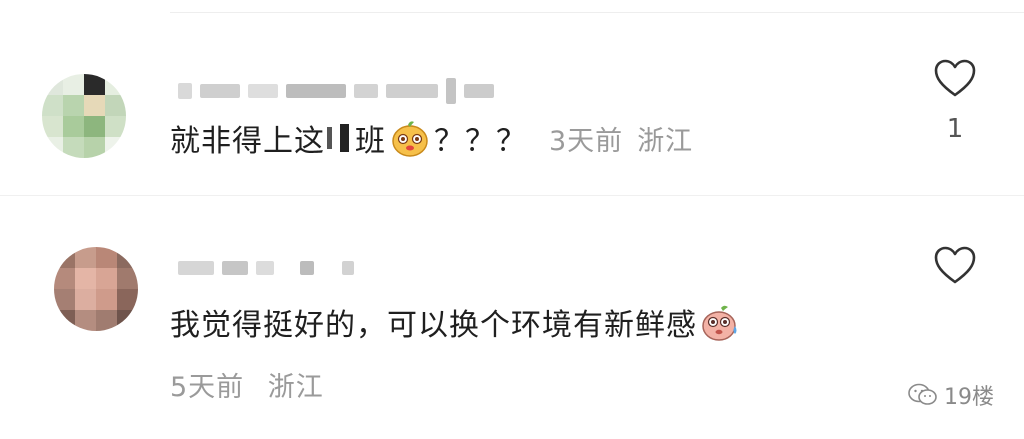 Image resolution: width=1024 pixels, height=439 pixels. What do you see at coordinates (247, 384) in the screenshot?
I see `comment-meta: 5天前 浙江` at bounding box center [247, 384].